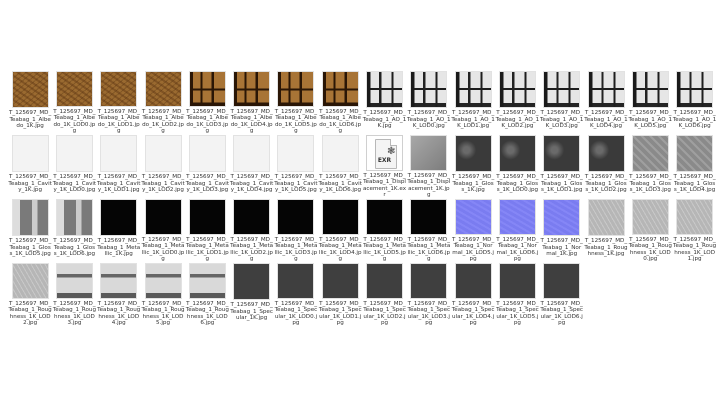 This screenshot has width=720, height=405. I want to click on file-item: T_125697_MD_Teabag_1_Cavity_1K_LOD3.jpg, so click(207, 167).